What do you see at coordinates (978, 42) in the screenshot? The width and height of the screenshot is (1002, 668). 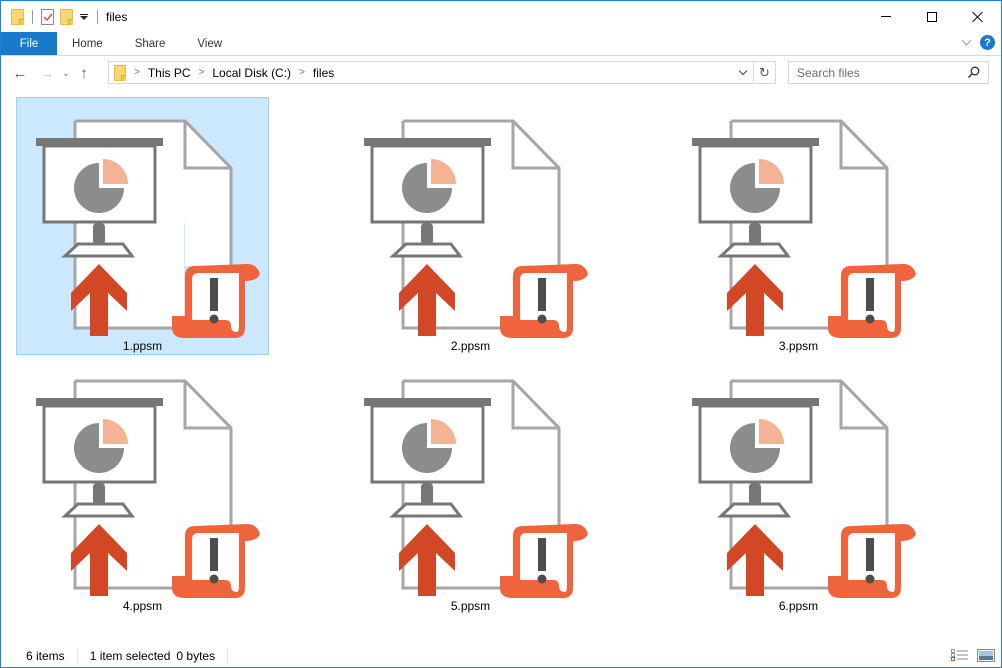 I see `ribbon-right-controls: ?` at bounding box center [978, 42].